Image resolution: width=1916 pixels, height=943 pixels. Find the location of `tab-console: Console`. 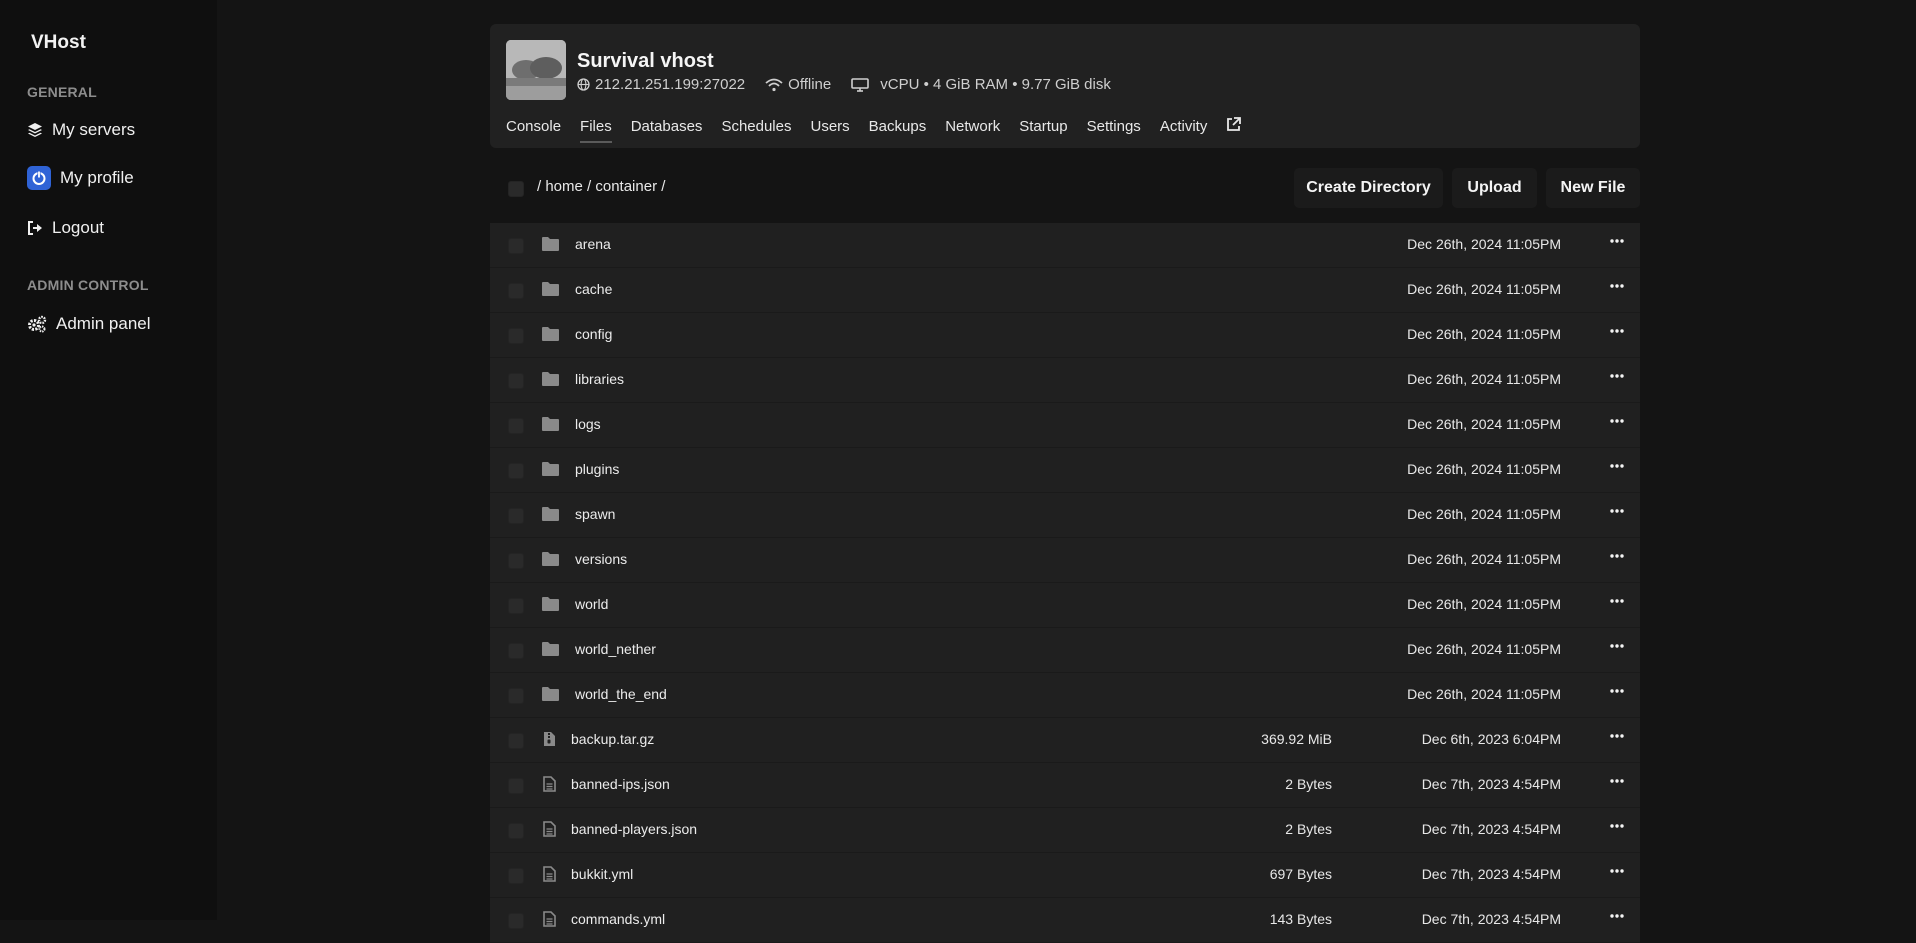

tab-console: Console is located at coordinates (533, 126).